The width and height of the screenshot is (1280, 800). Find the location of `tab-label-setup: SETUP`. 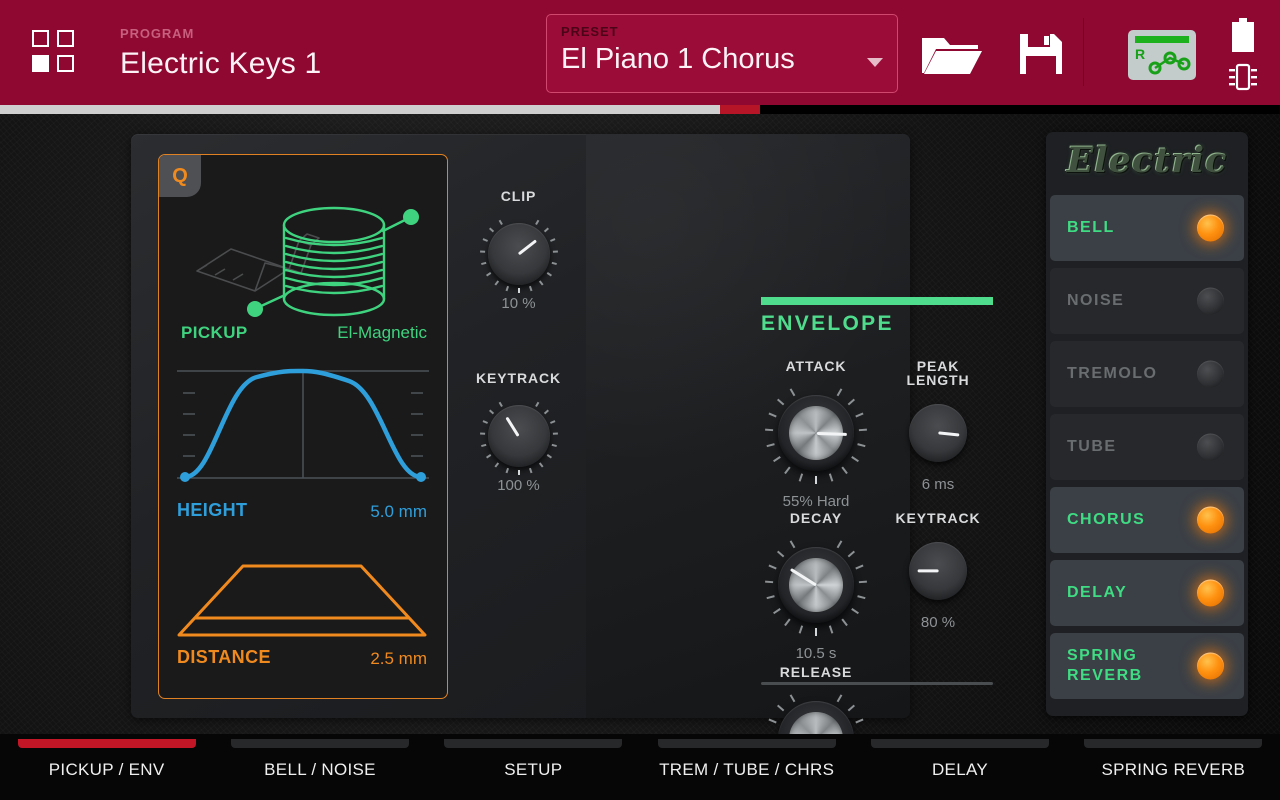

tab-label-setup: SETUP is located at coordinates (533, 769).